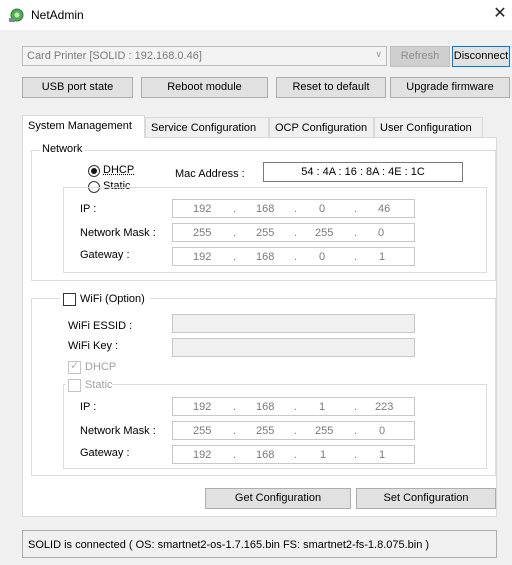 This screenshot has height=565, width=512. I want to click on gateway-label: Gateway :, so click(105, 255).